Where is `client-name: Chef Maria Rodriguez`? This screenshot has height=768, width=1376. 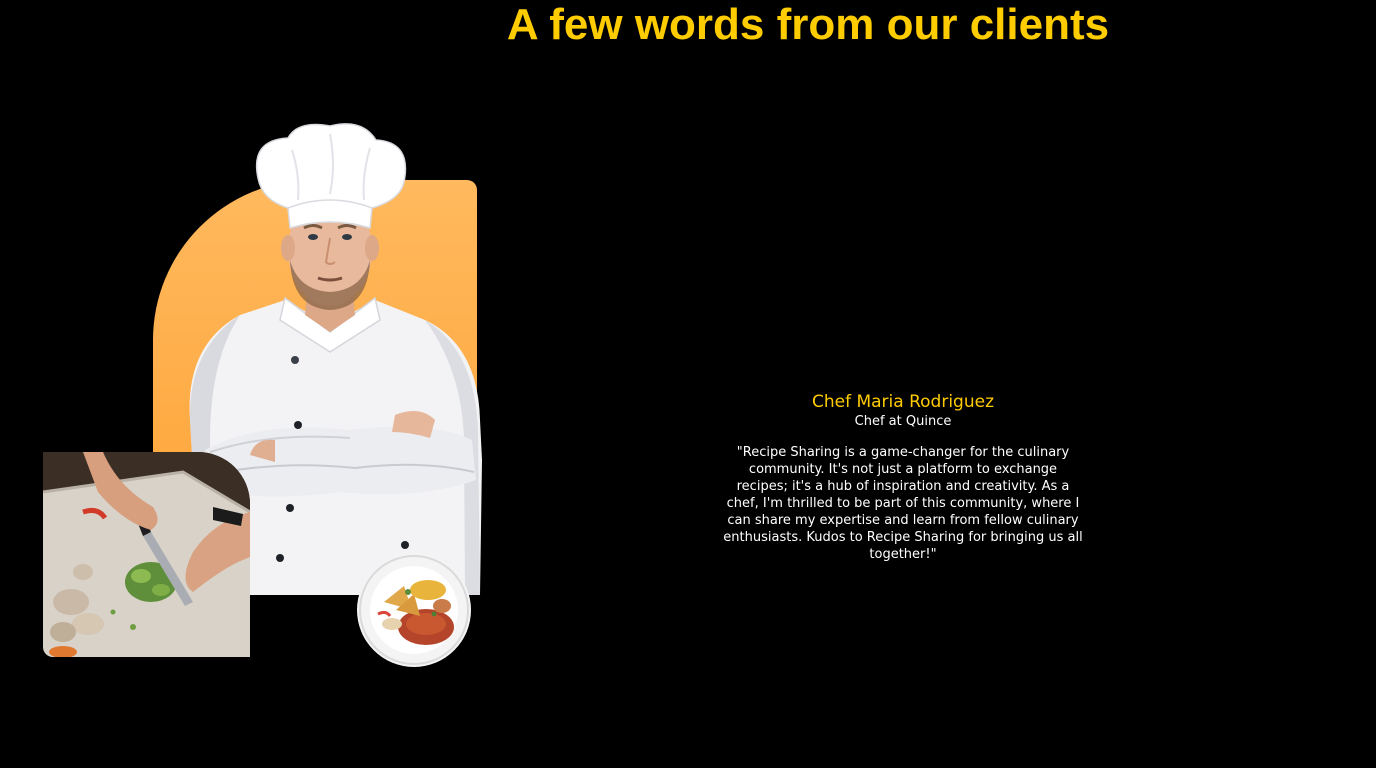
client-name: Chef Maria Rodriguez is located at coordinates (902, 402).